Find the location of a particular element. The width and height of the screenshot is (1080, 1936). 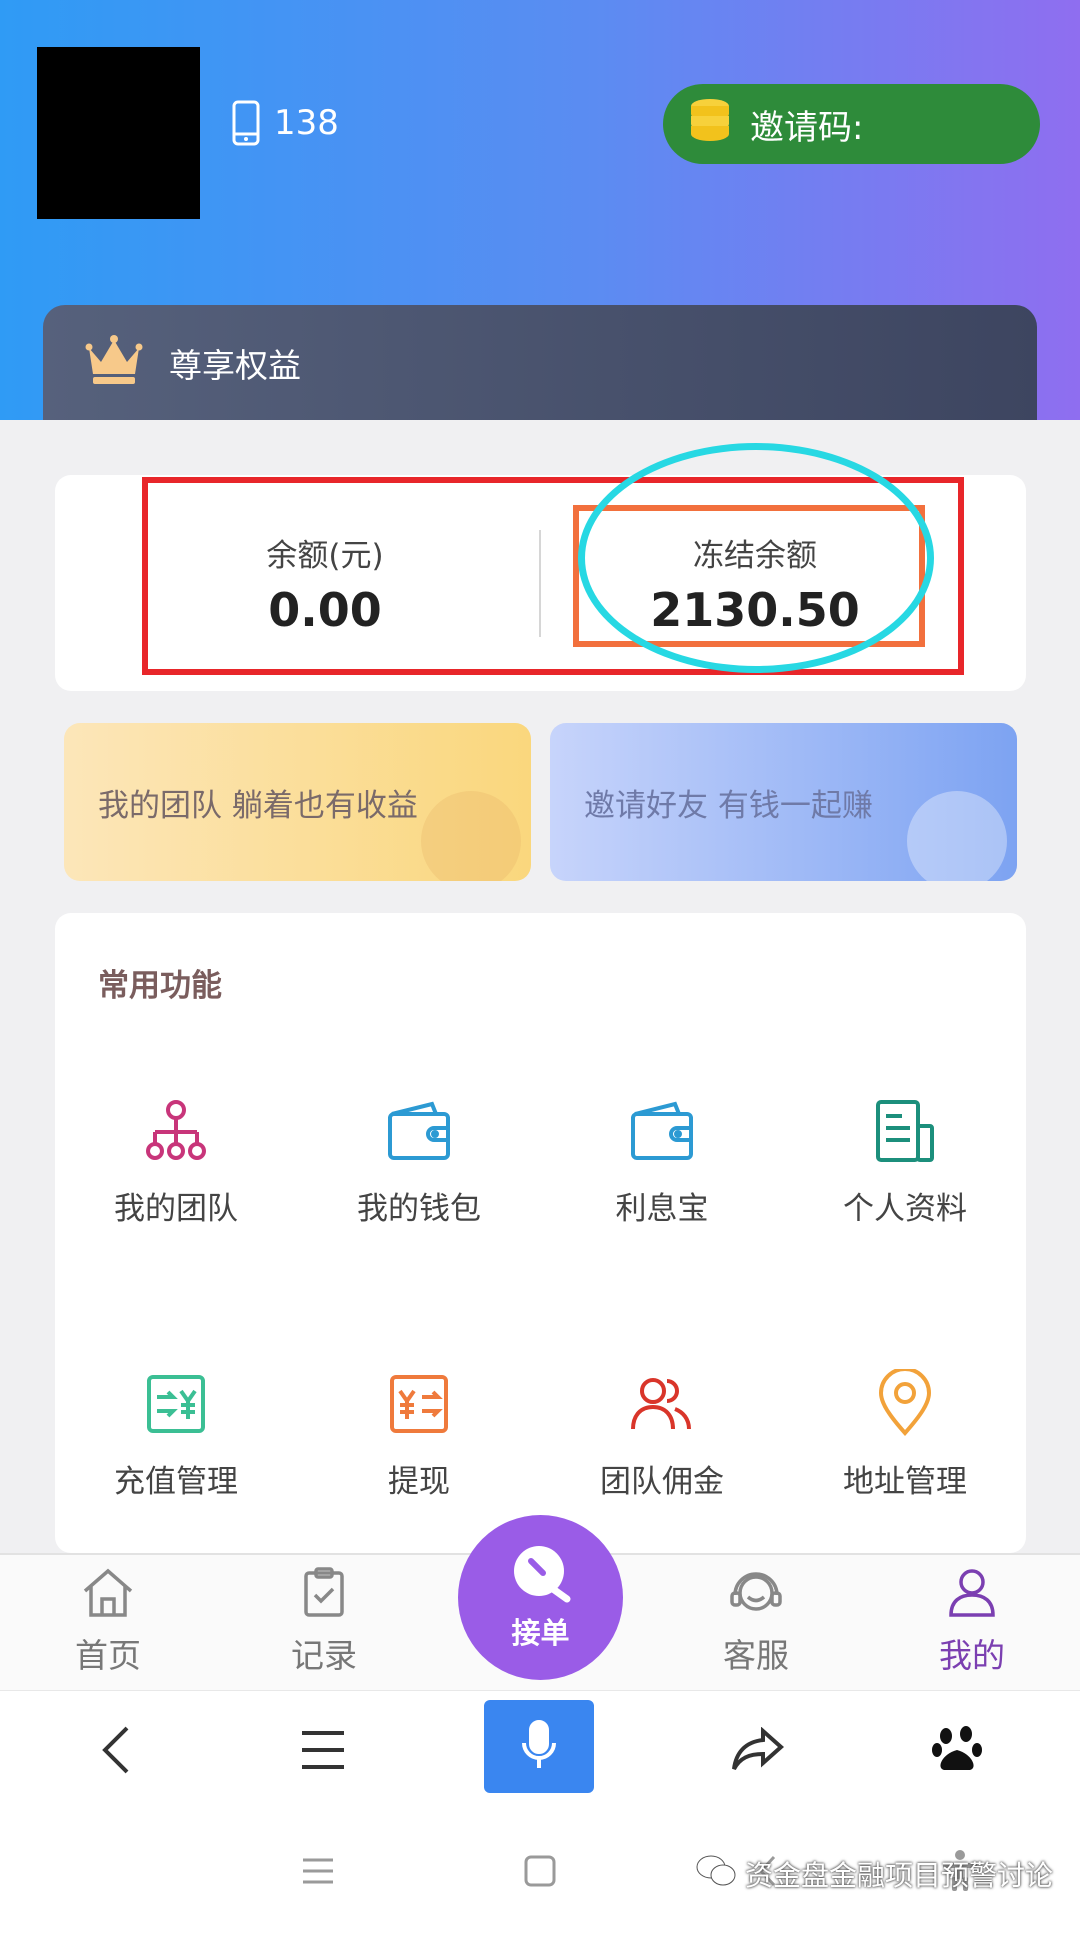

tab-take-order: 接单 is located at coordinates (540, 1597).